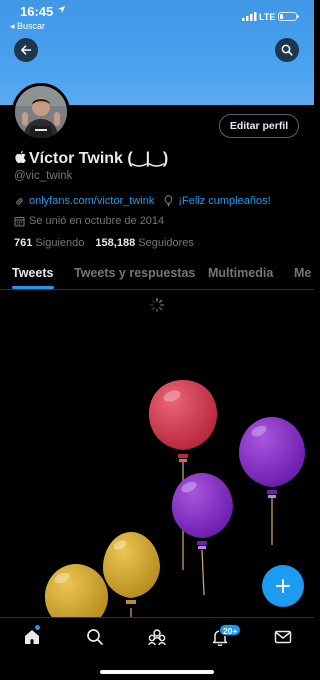 Image resolution: width=320 pixels, height=680 pixels. What do you see at coordinates (272, 481) in the screenshot?
I see `balloon-purple-right` at bounding box center [272, 481].